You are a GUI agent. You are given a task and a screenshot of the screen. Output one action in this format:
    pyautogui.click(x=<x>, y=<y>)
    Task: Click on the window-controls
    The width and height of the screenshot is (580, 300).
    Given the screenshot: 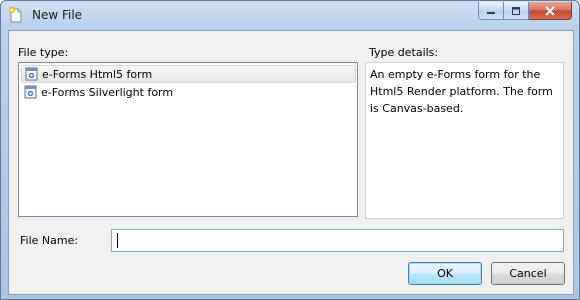 What is the action you would take?
    pyautogui.click(x=525, y=11)
    